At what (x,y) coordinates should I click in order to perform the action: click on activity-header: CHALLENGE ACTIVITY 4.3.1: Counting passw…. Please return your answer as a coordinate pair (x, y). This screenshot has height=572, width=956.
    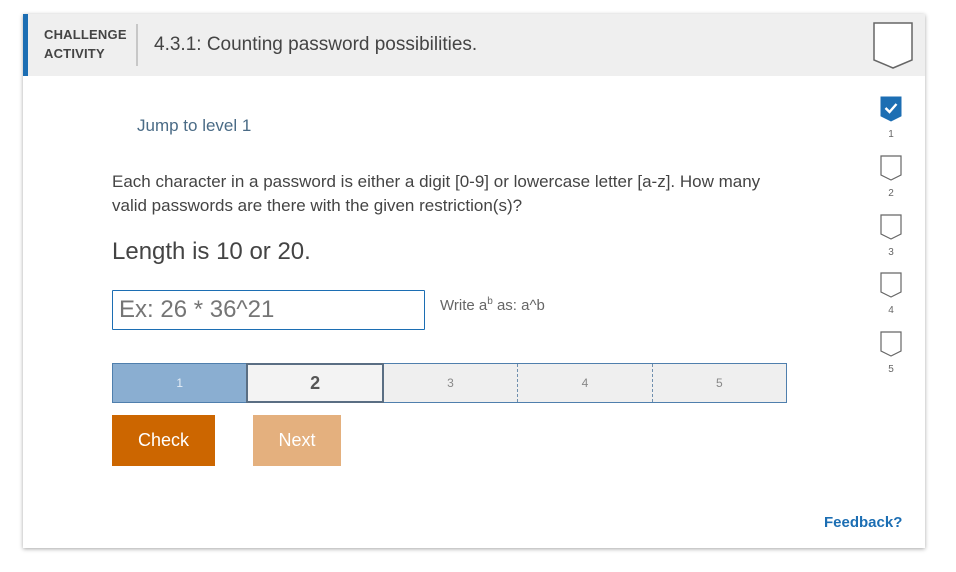
    Looking at the image, I should click on (474, 45).